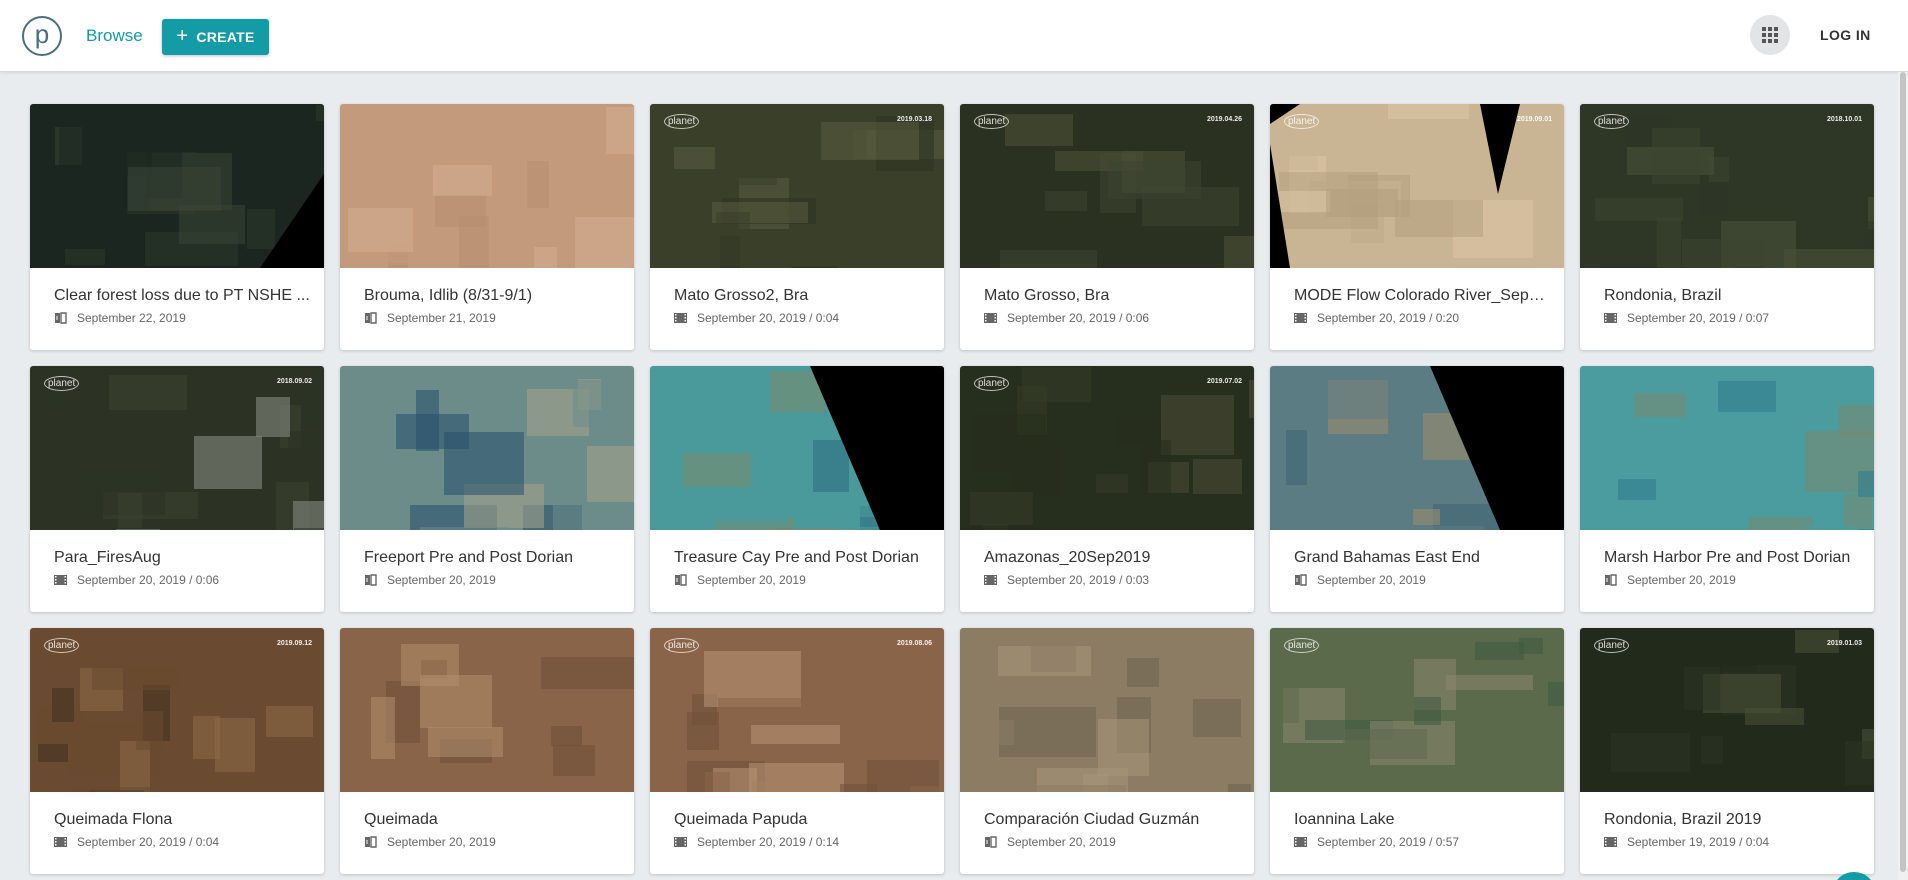 This screenshot has width=1908, height=880. What do you see at coordinates (1112, 820) in the screenshot?
I see `card-title: Comparación Ciudad Guzmán` at bounding box center [1112, 820].